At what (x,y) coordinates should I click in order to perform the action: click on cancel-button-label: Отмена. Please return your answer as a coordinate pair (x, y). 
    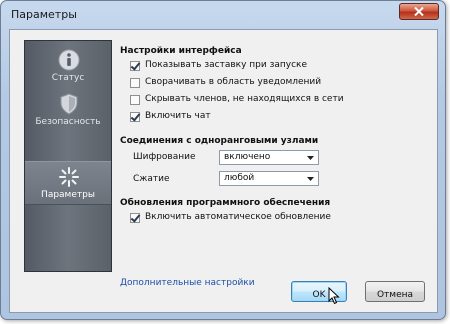
    Looking at the image, I should click on (395, 295).